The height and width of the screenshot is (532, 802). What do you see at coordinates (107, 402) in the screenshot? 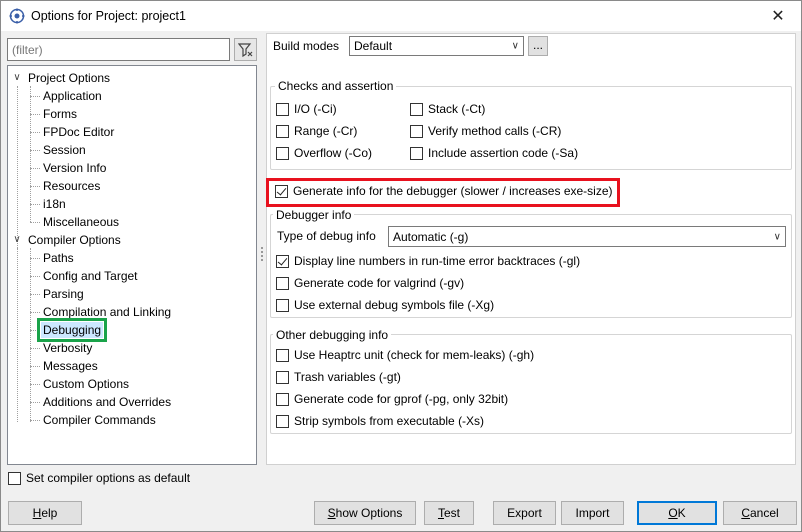
I see `tree-item-additions-and-overrides: Additions and Overrides` at bounding box center [107, 402].